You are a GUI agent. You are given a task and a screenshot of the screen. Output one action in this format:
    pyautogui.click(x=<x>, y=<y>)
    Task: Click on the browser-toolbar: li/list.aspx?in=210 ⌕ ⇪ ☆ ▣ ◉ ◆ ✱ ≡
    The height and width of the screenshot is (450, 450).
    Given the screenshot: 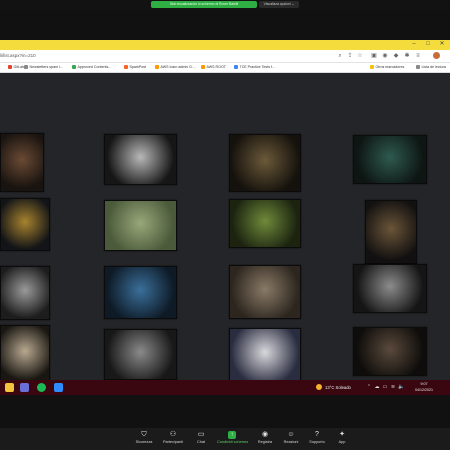 What is the action you would take?
    pyautogui.click(x=225, y=56)
    